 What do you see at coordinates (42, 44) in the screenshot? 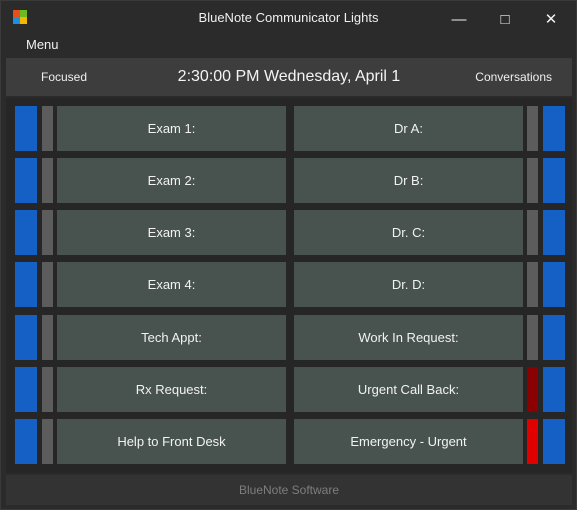
I see `menu-item-menu: Menu` at bounding box center [42, 44].